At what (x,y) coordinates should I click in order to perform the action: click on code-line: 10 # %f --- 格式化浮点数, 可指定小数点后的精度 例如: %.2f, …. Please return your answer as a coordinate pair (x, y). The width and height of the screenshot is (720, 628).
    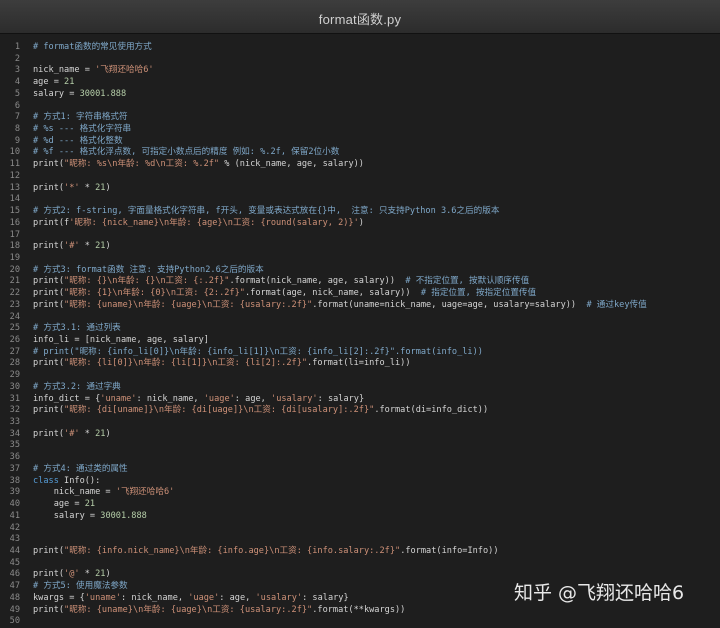
    Looking at the image, I should click on (360, 153).